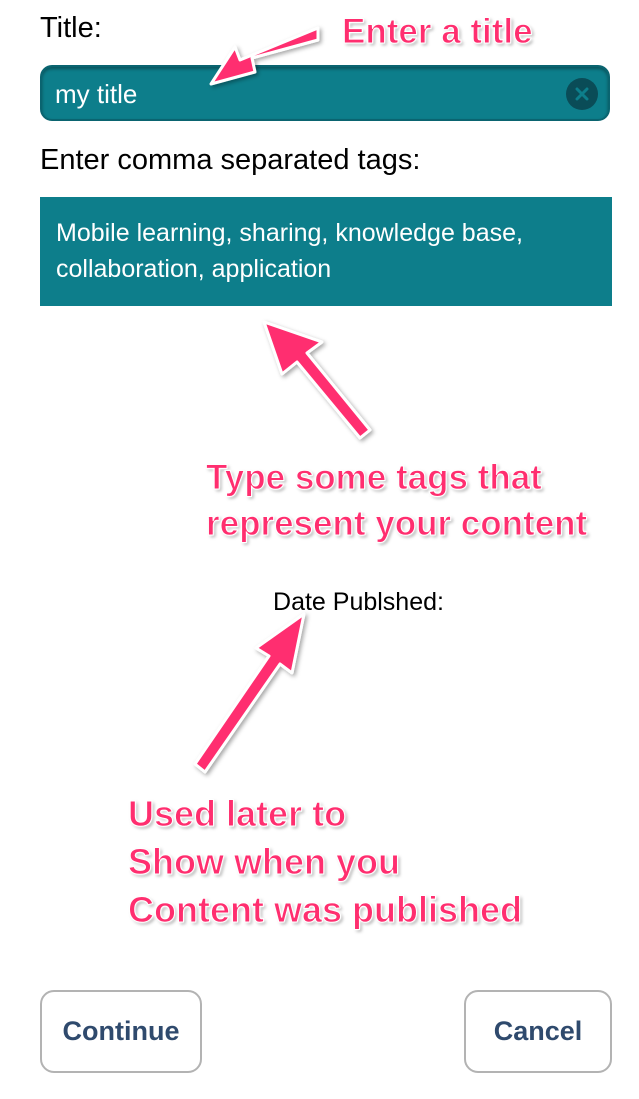 Image resolution: width=639 pixels, height=1099 pixels. I want to click on annotation-line: Content was published, so click(325, 910).